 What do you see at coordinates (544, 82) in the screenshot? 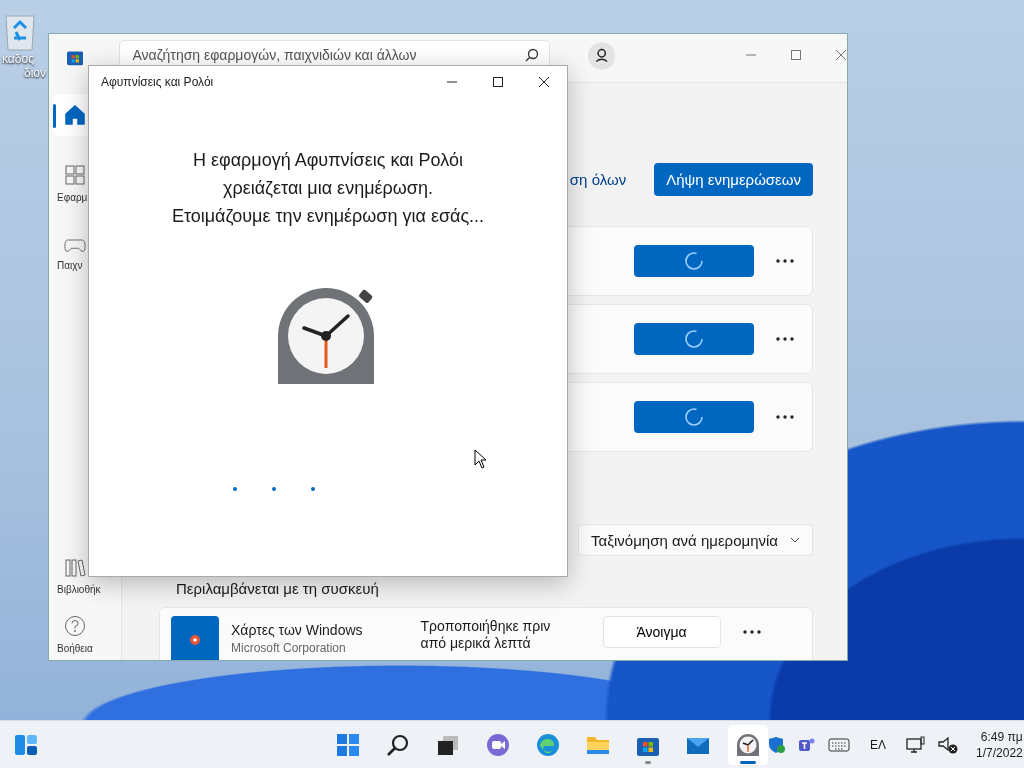
I see `close-icon` at bounding box center [544, 82].